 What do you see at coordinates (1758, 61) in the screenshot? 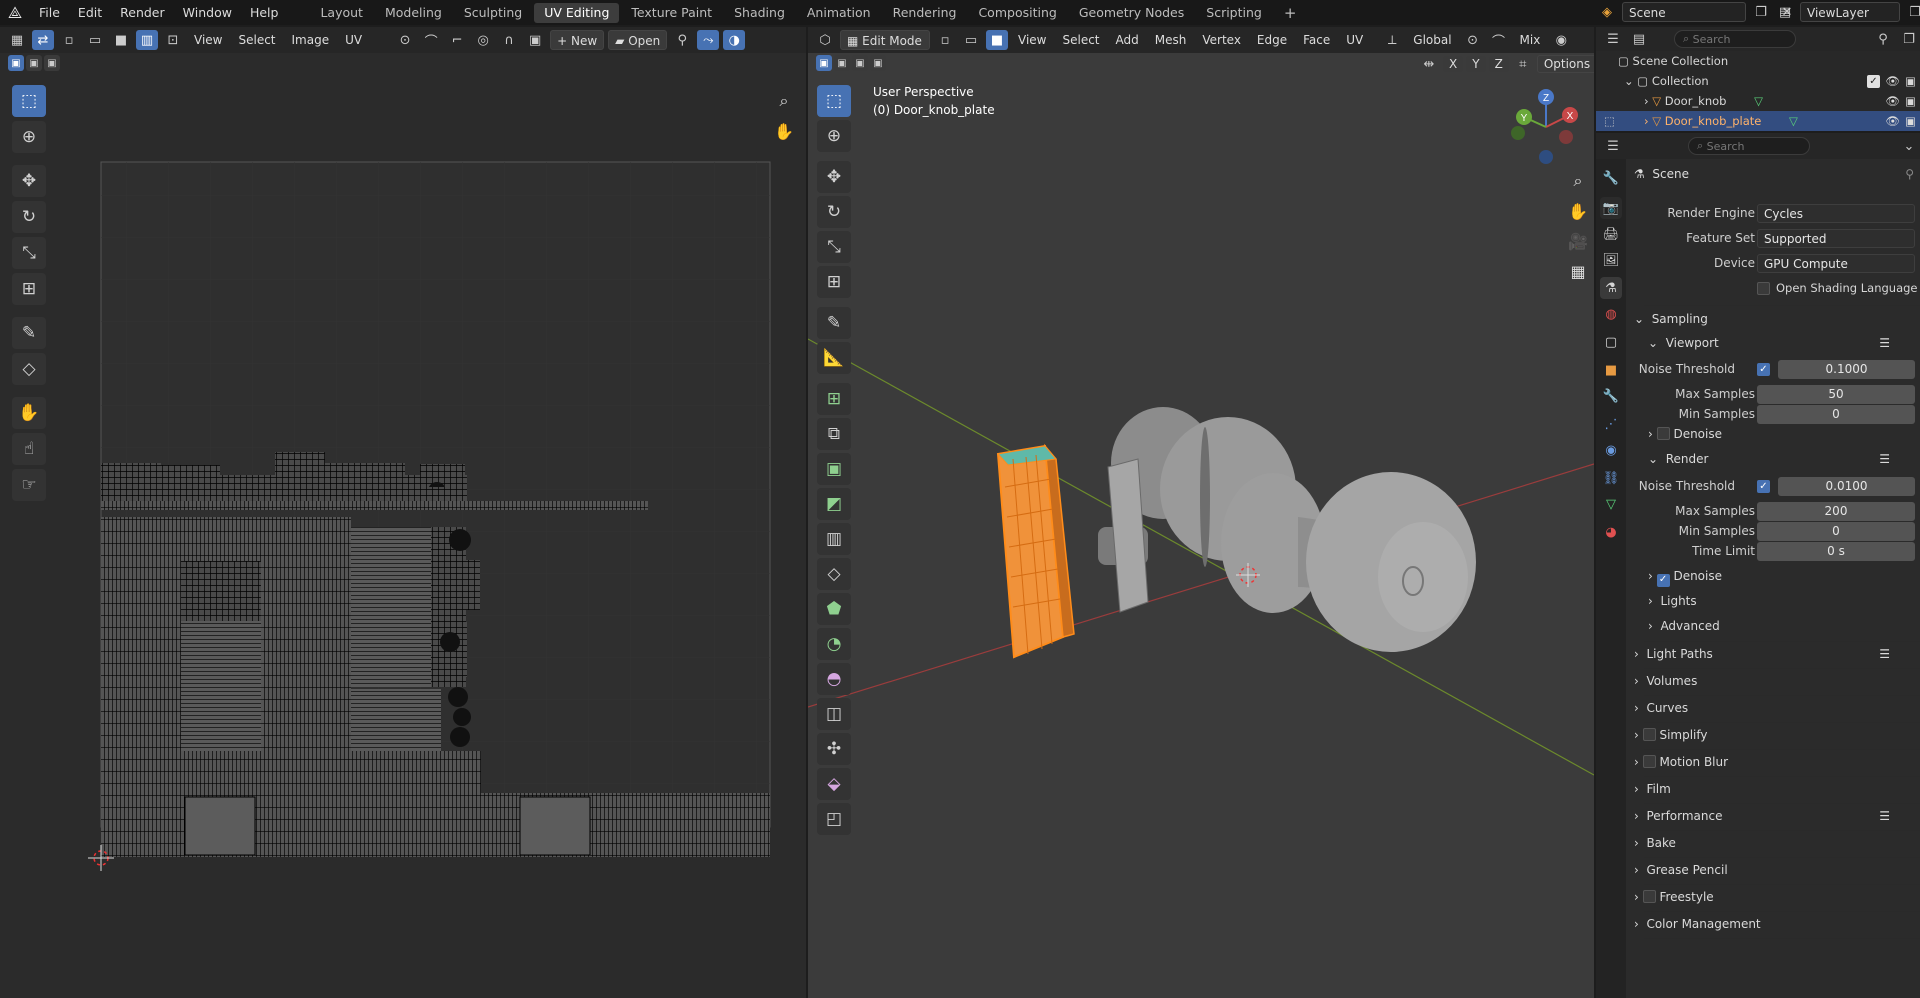
I see `scene-collection-row: ▢ Scene Collection` at bounding box center [1758, 61].